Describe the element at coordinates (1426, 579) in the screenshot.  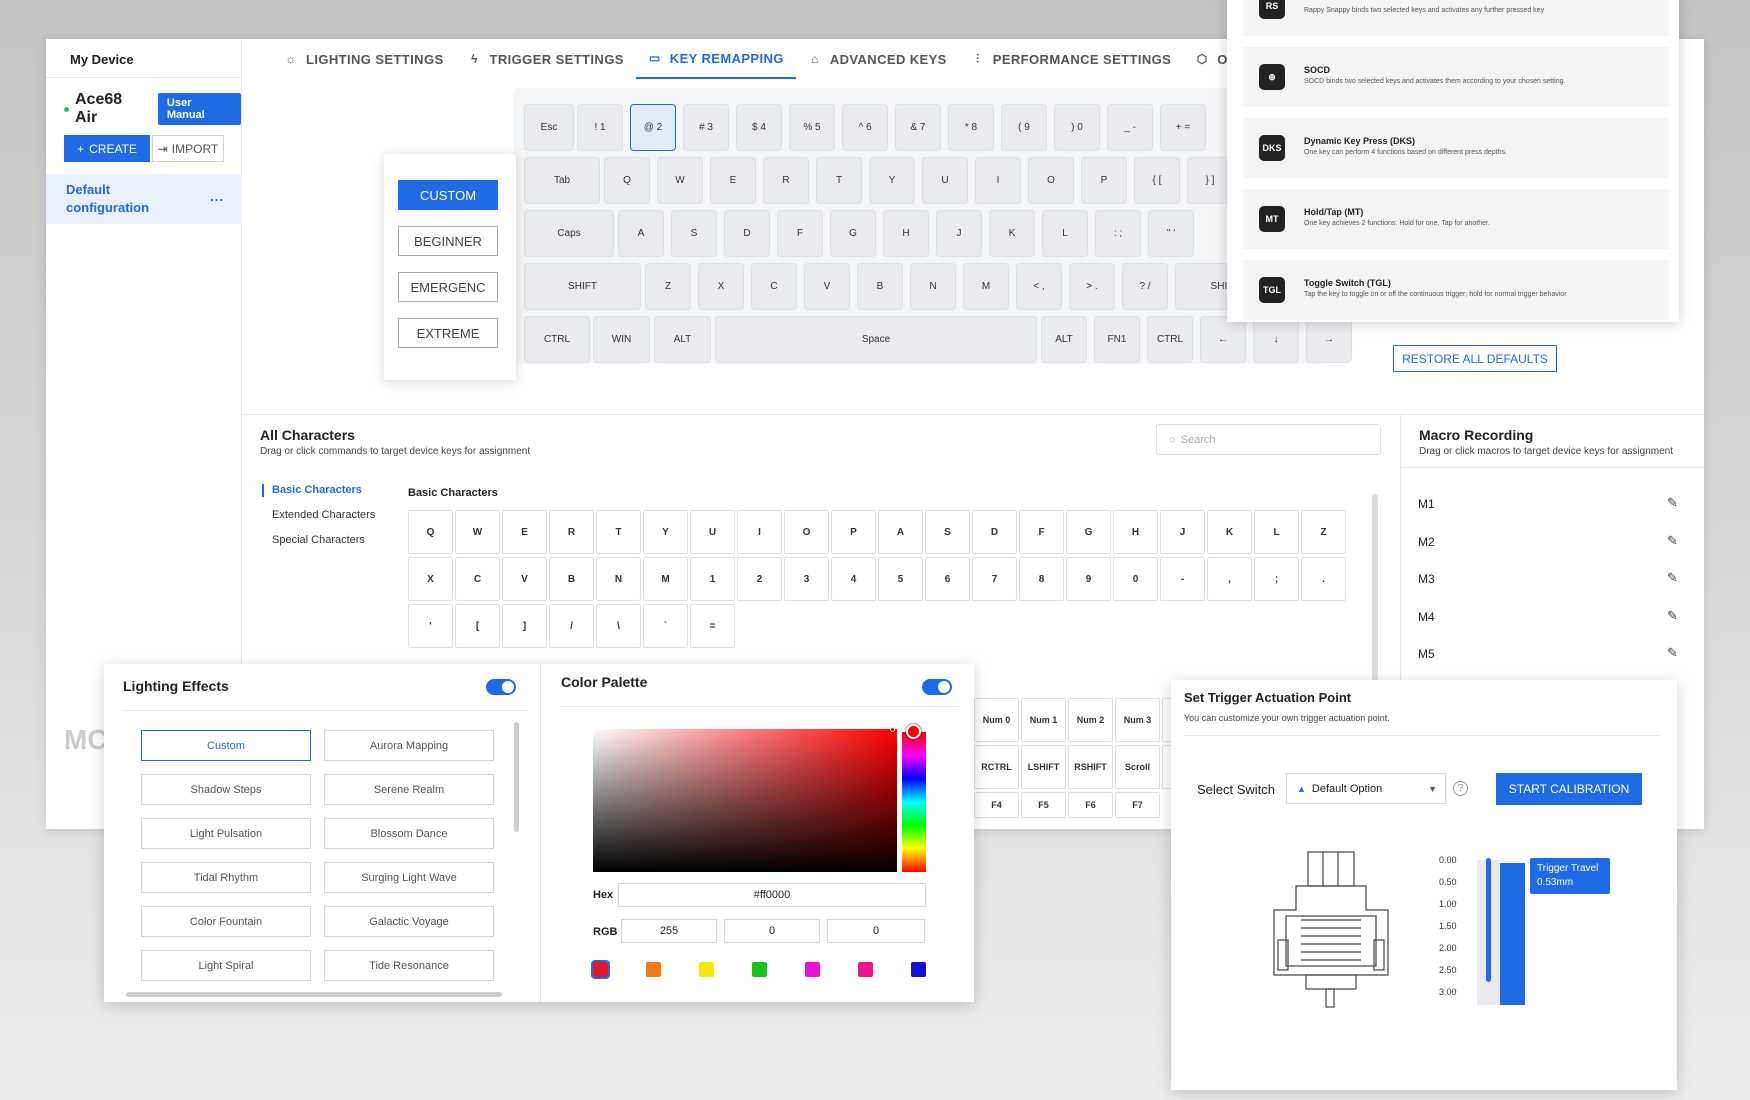
I see `macro-item: M3` at that location.